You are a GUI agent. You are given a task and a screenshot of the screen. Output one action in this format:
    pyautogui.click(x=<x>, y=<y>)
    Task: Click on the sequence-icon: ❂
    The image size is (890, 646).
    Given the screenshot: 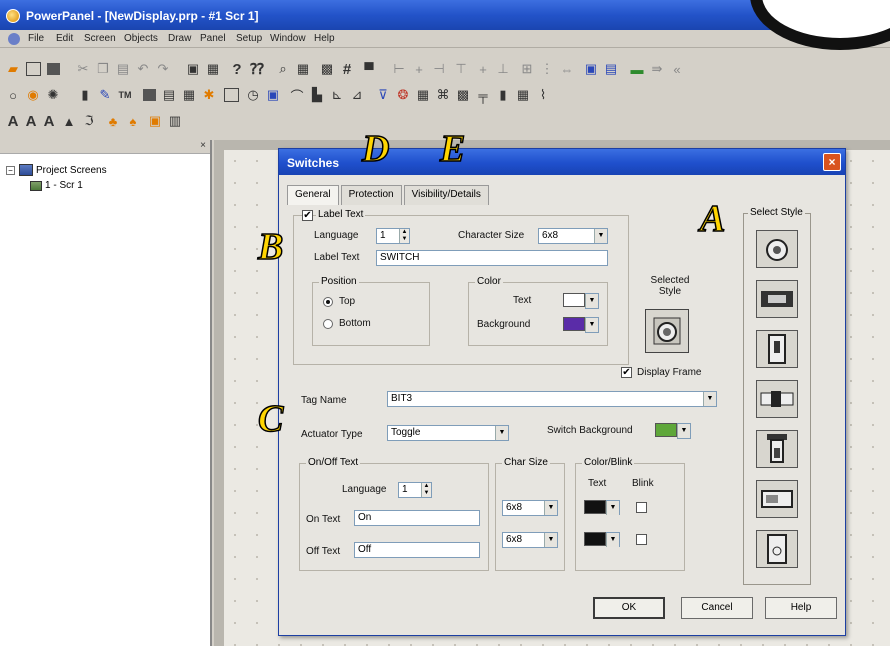 What is the action you would take?
    pyautogui.click(x=403, y=95)
    